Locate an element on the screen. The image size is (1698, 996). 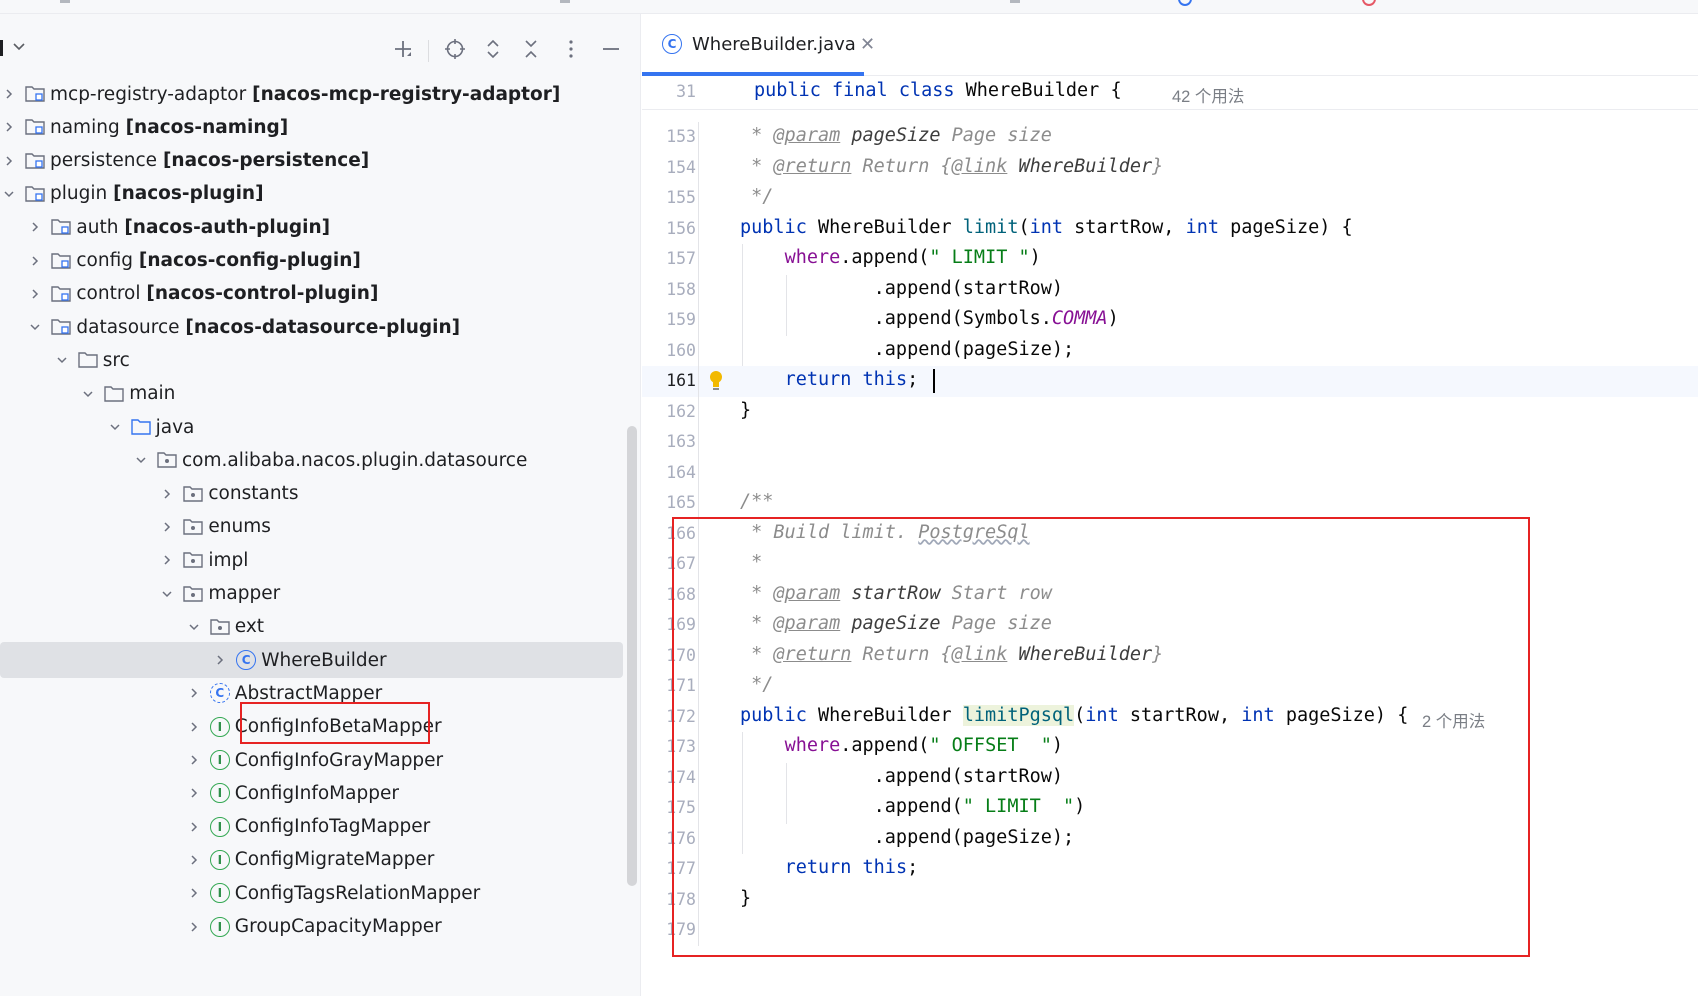
folder-icon is located at coordinates (114, 394).